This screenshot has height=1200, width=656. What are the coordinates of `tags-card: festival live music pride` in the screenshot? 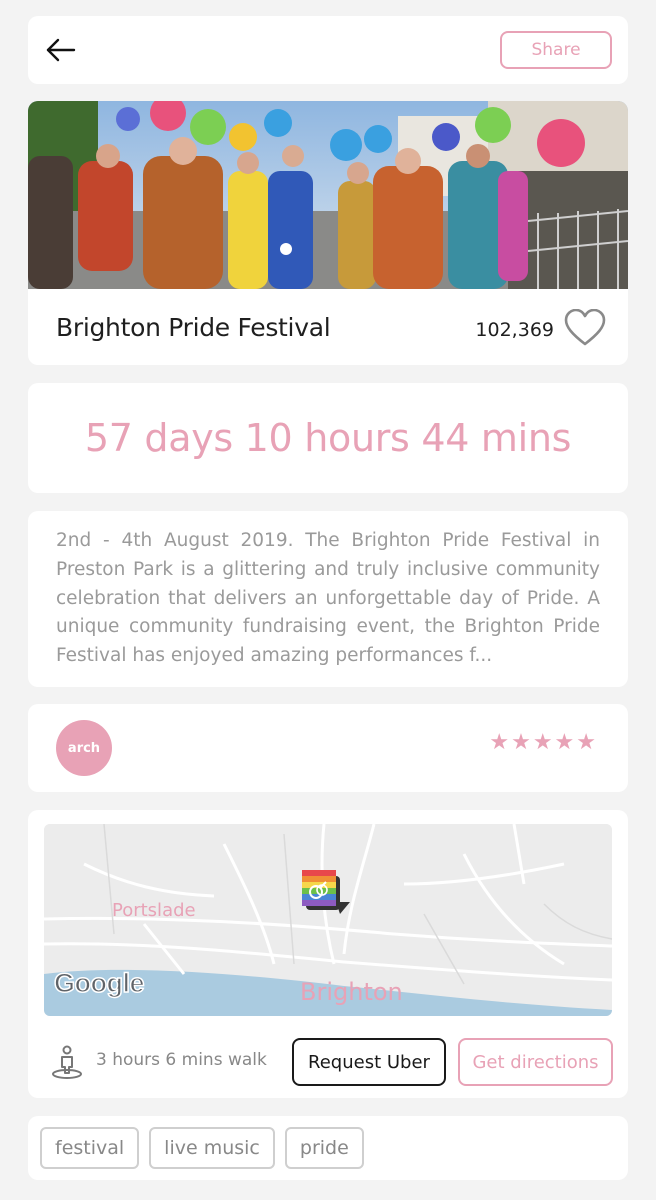 It's located at (328, 1148).